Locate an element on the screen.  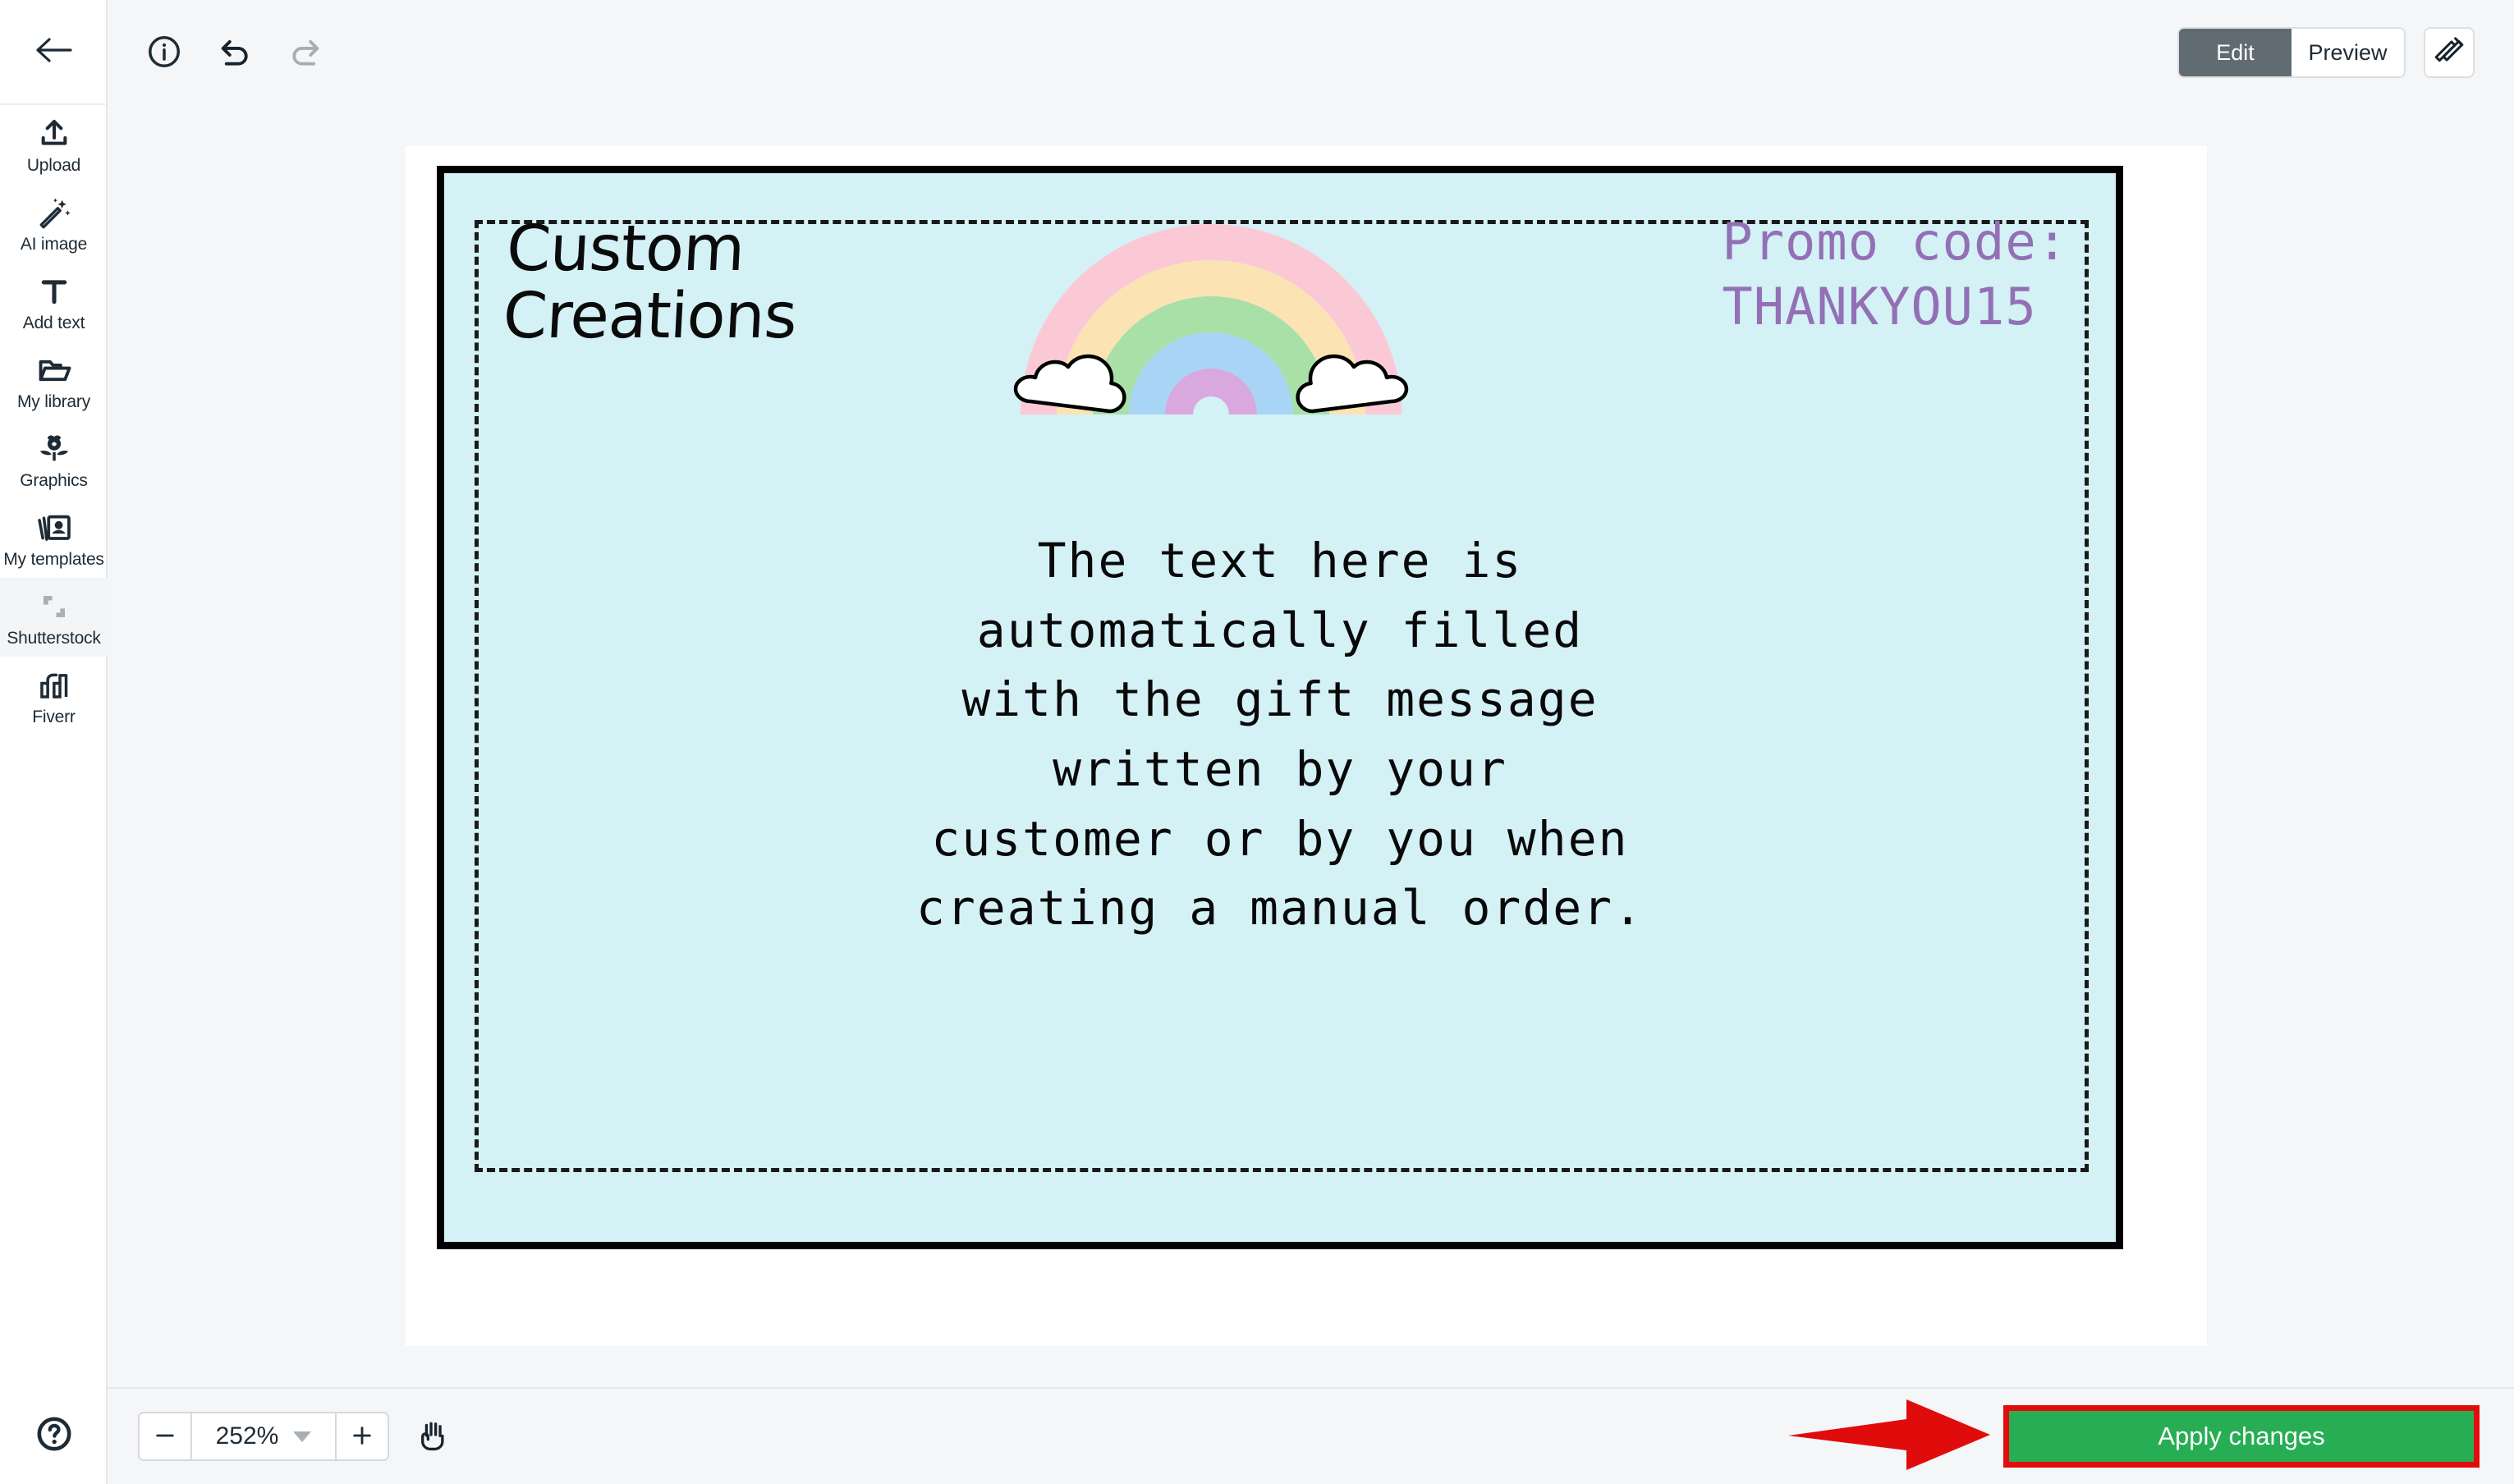
sidebar-item-upload: Upload is located at coordinates (54, 144).